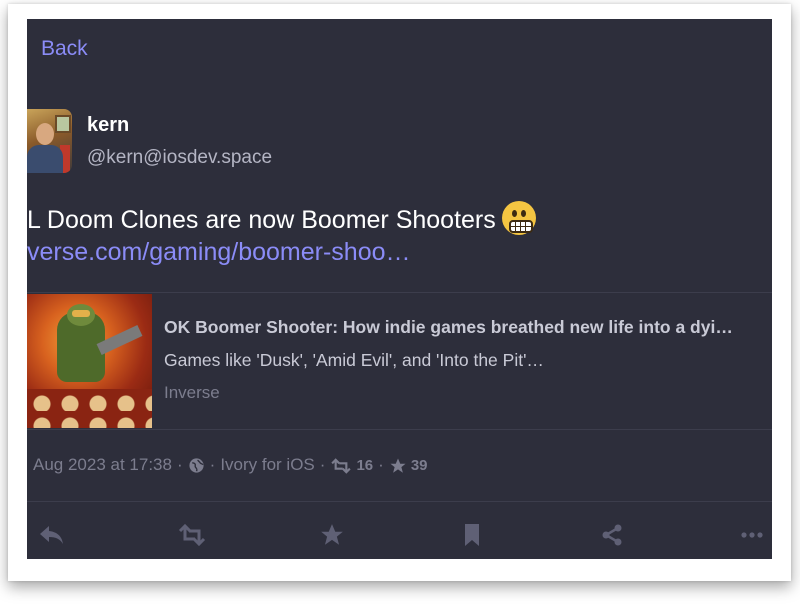 This screenshot has height=613, width=800. What do you see at coordinates (179, 158) in the screenshot?
I see `author-handle: @kern@iosdev.space` at bounding box center [179, 158].